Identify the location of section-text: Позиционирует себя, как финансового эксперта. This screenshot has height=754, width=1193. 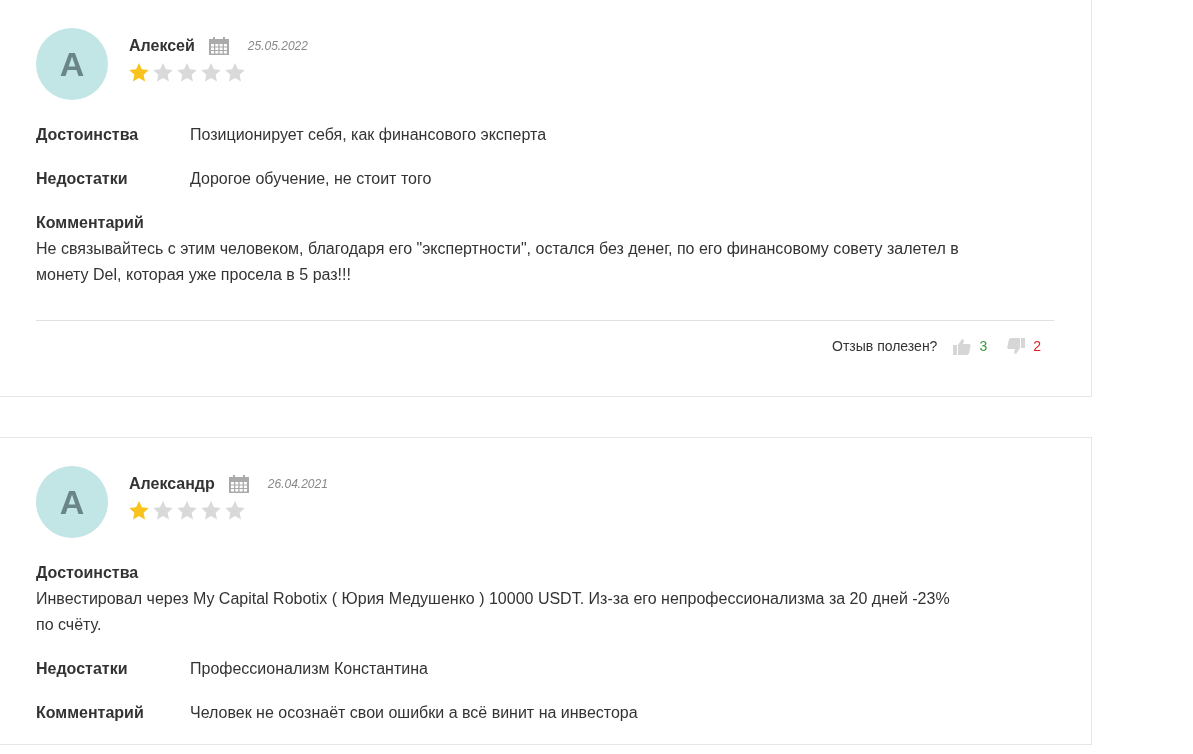
(368, 135).